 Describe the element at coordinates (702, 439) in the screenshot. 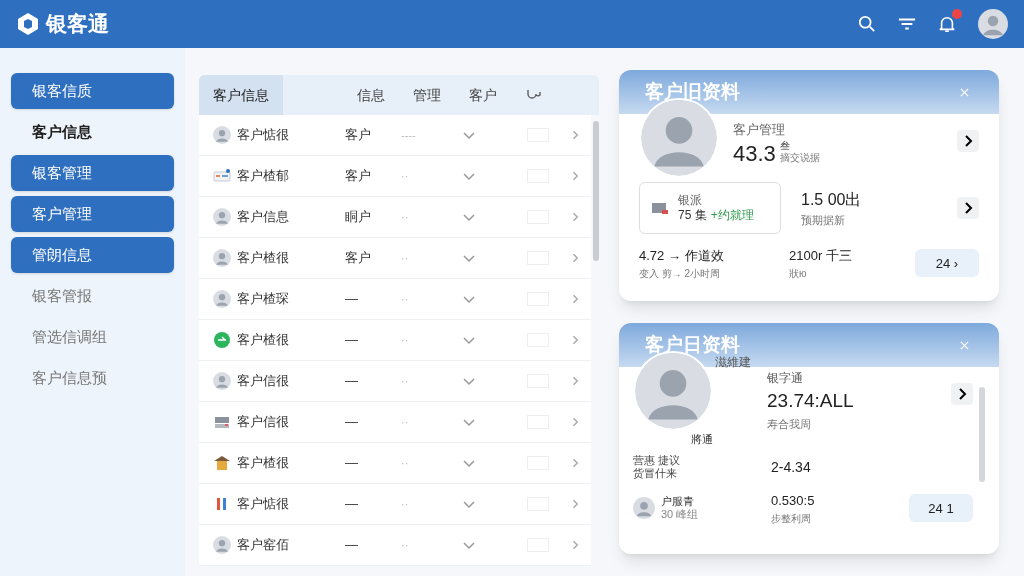

I see `photo-caption: 將通` at that location.